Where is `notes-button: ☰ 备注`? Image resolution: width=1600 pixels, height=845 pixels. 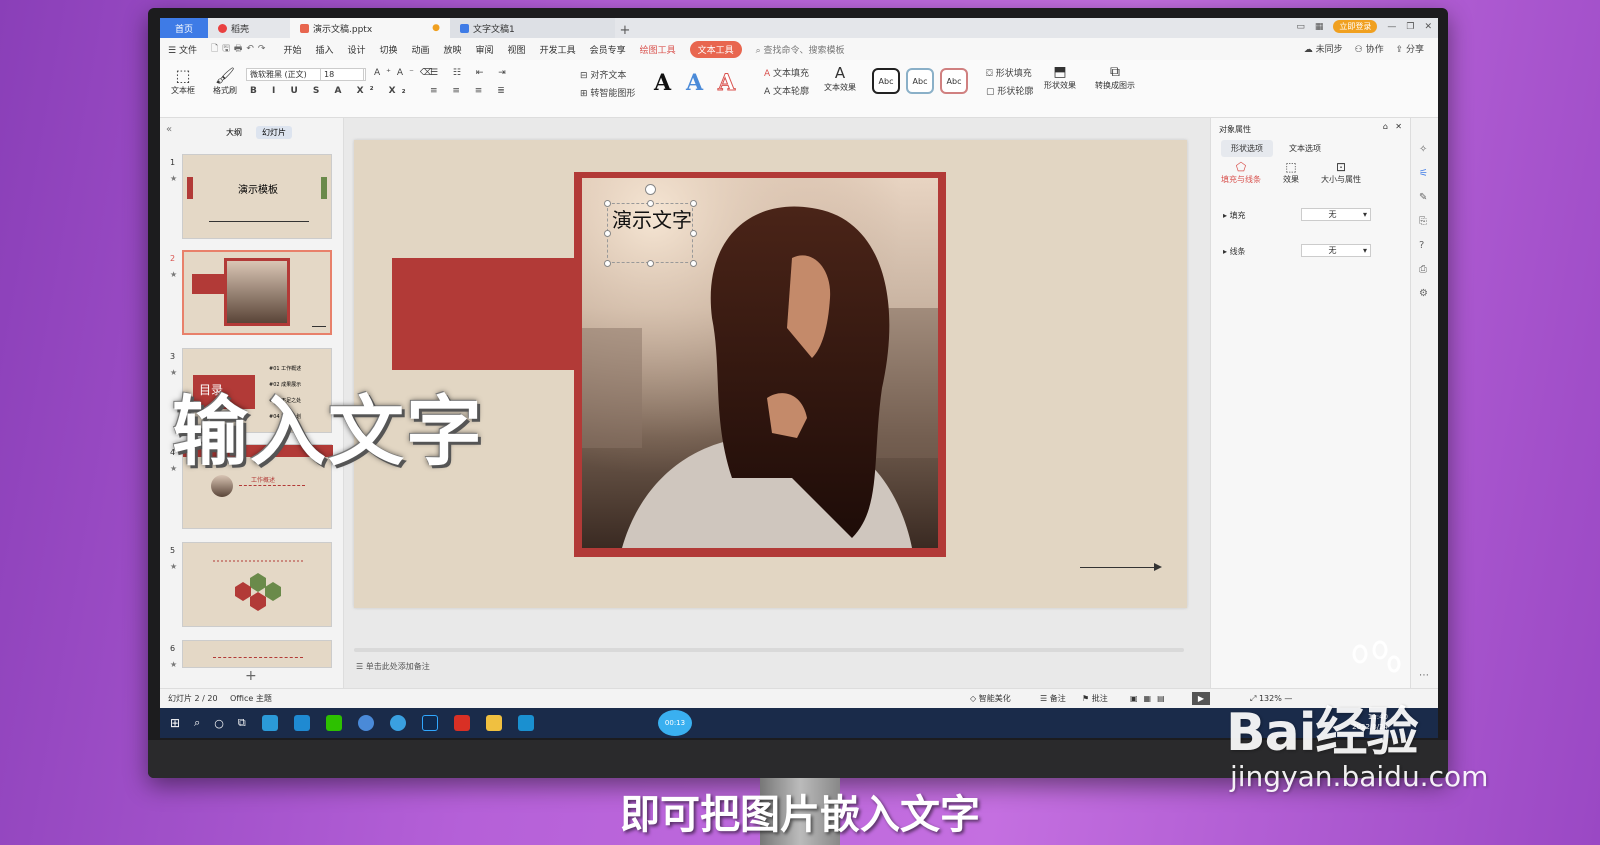
notes-button: ☰ 备注 is located at coordinates (1053, 698).